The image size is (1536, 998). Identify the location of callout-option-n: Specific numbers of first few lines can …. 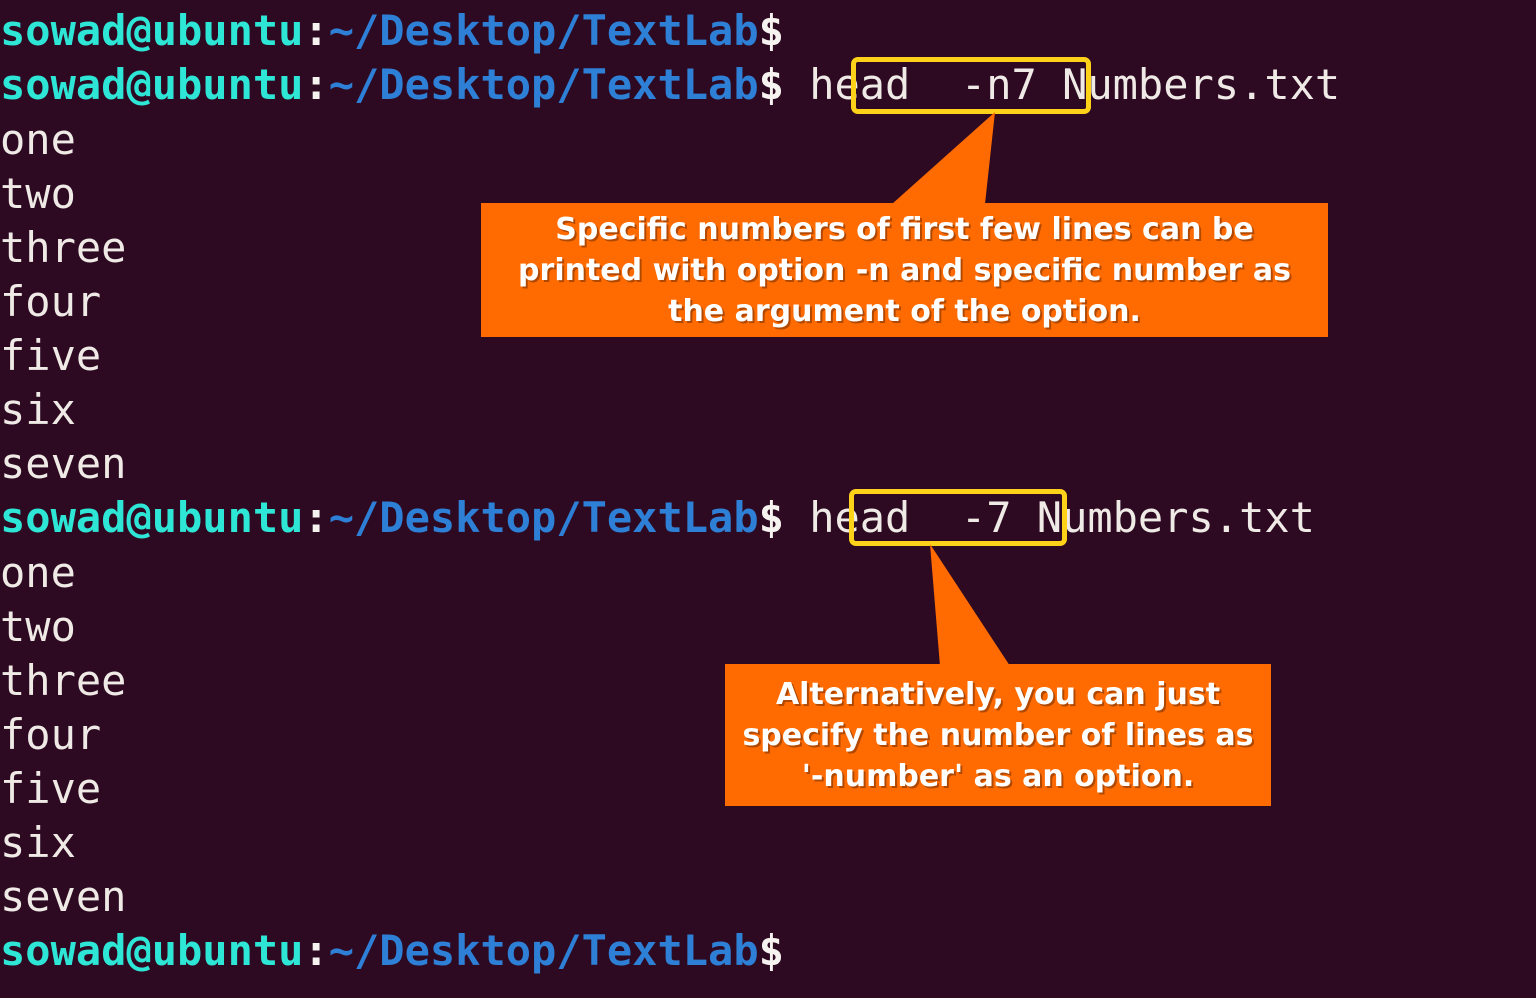
(904, 270).